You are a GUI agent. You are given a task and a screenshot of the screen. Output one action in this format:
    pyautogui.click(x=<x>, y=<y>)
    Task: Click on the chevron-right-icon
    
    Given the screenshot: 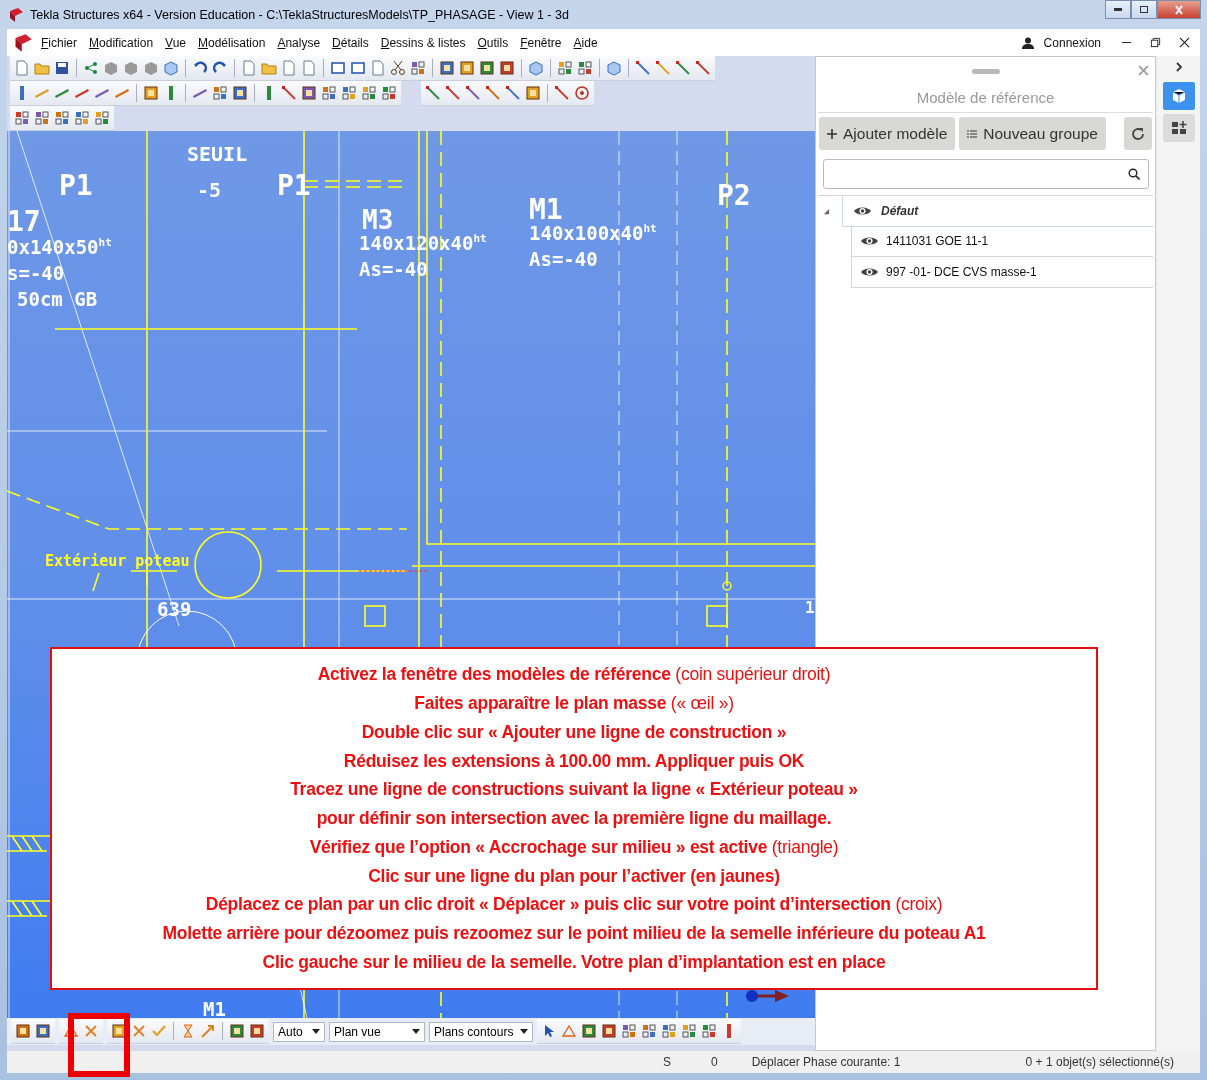 What is the action you would take?
    pyautogui.click(x=1179, y=67)
    